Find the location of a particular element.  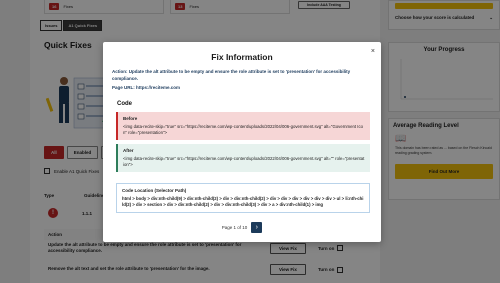

chevron-right-icon: › is located at coordinates (256, 227).